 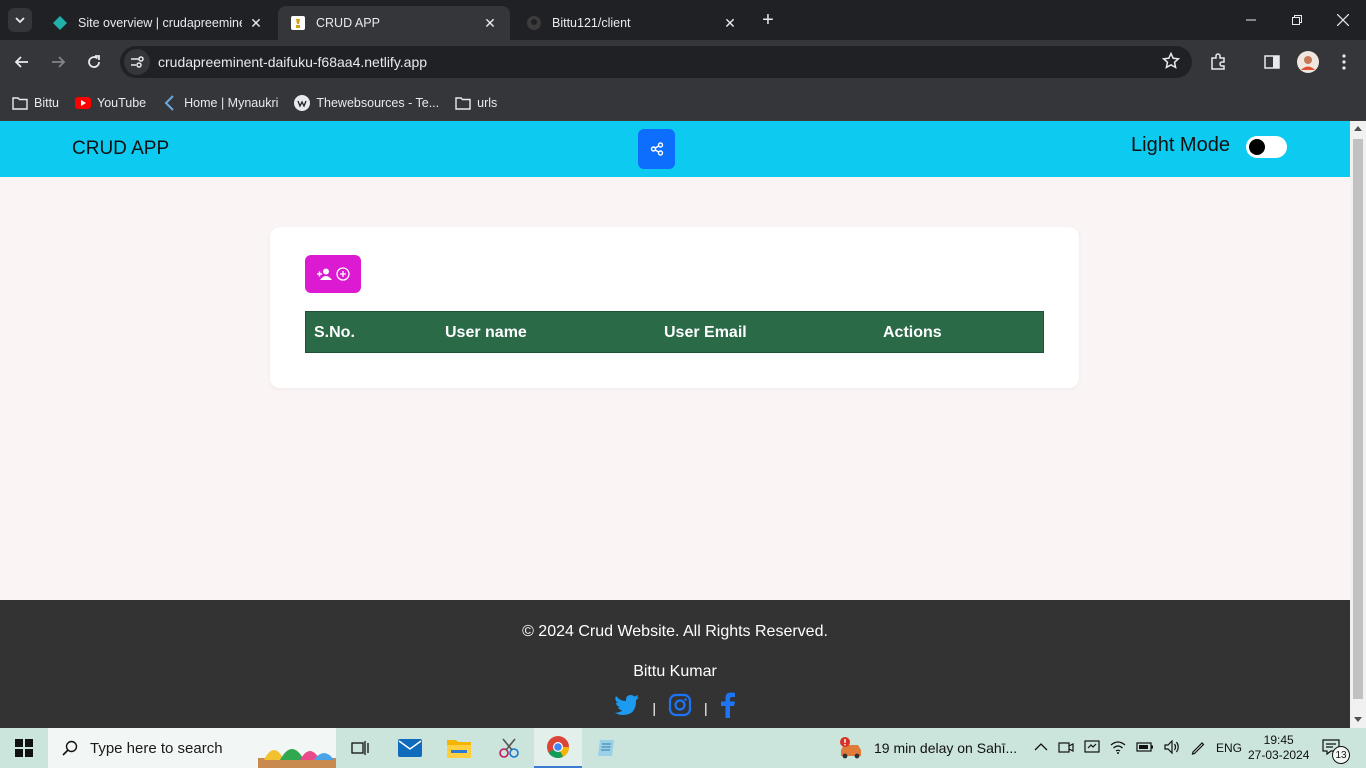 What do you see at coordinates (675, 671) in the screenshot?
I see `author-name: Bittu Kumar` at bounding box center [675, 671].